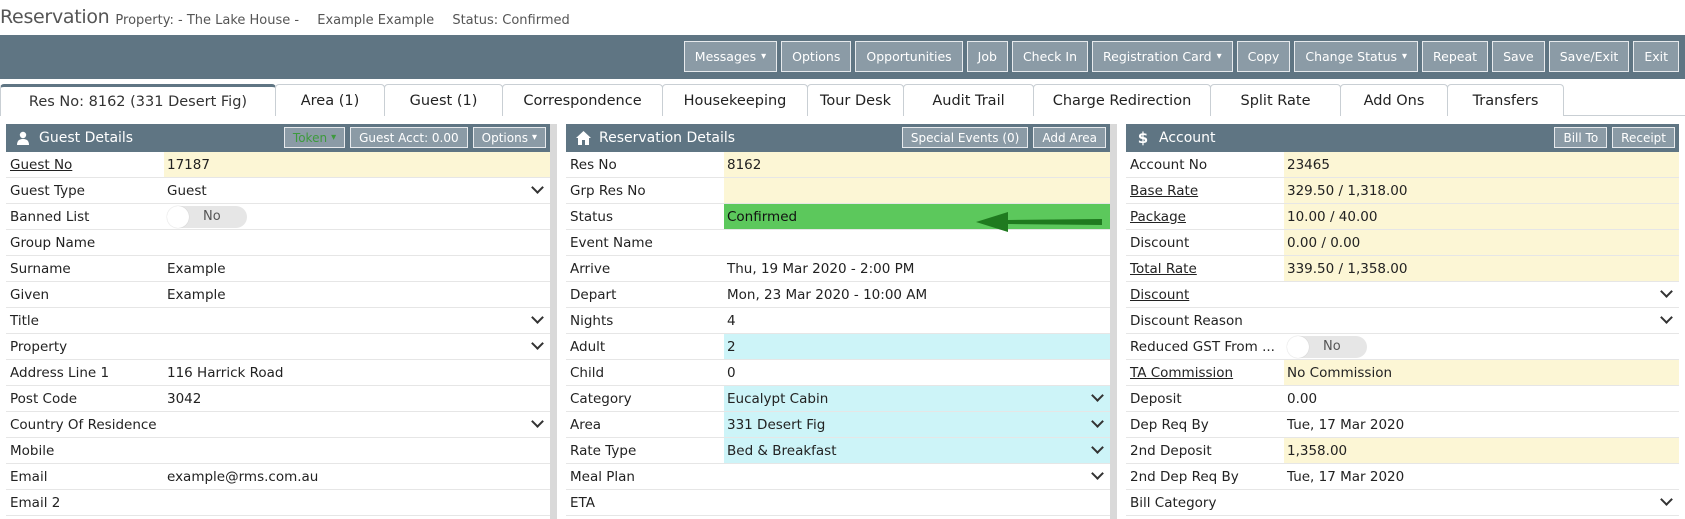 This screenshot has height=519, width=1685. What do you see at coordinates (917, 346) in the screenshot?
I see `field-adult: 2` at bounding box center [917, 346].